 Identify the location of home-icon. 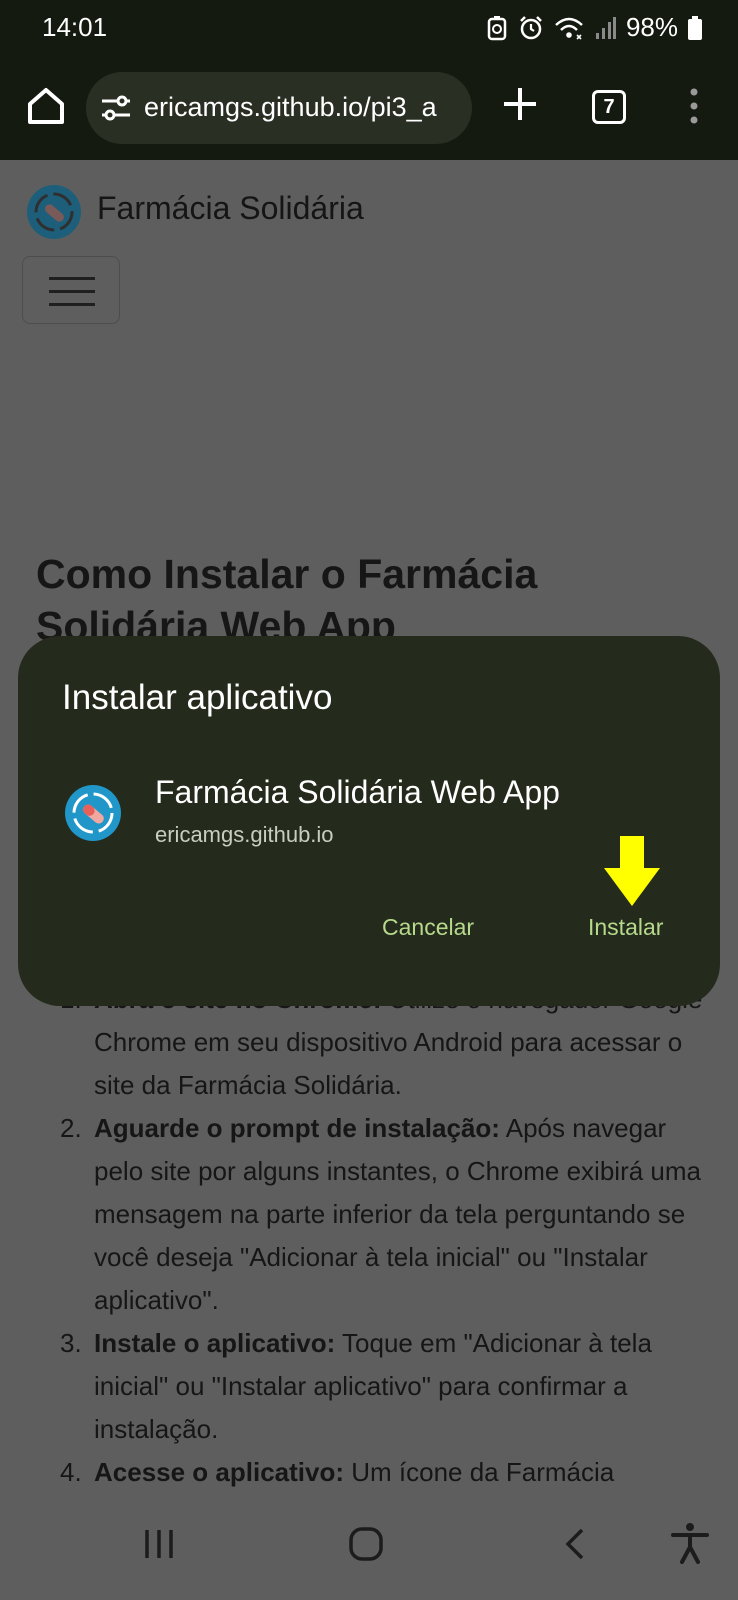
(46, 106).